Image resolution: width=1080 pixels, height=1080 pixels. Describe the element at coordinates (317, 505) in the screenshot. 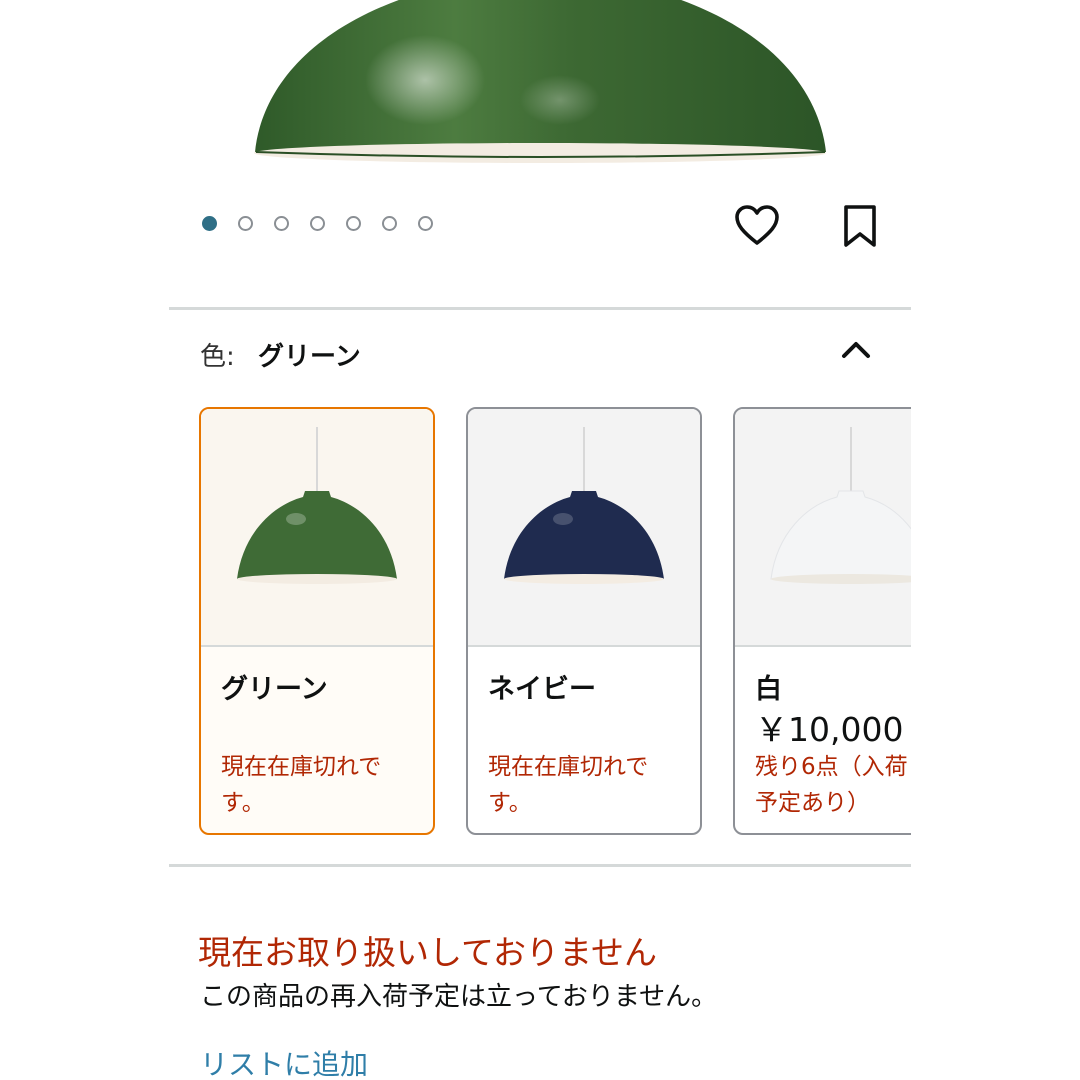

I see `pendant-lamp-green-image` at that location.